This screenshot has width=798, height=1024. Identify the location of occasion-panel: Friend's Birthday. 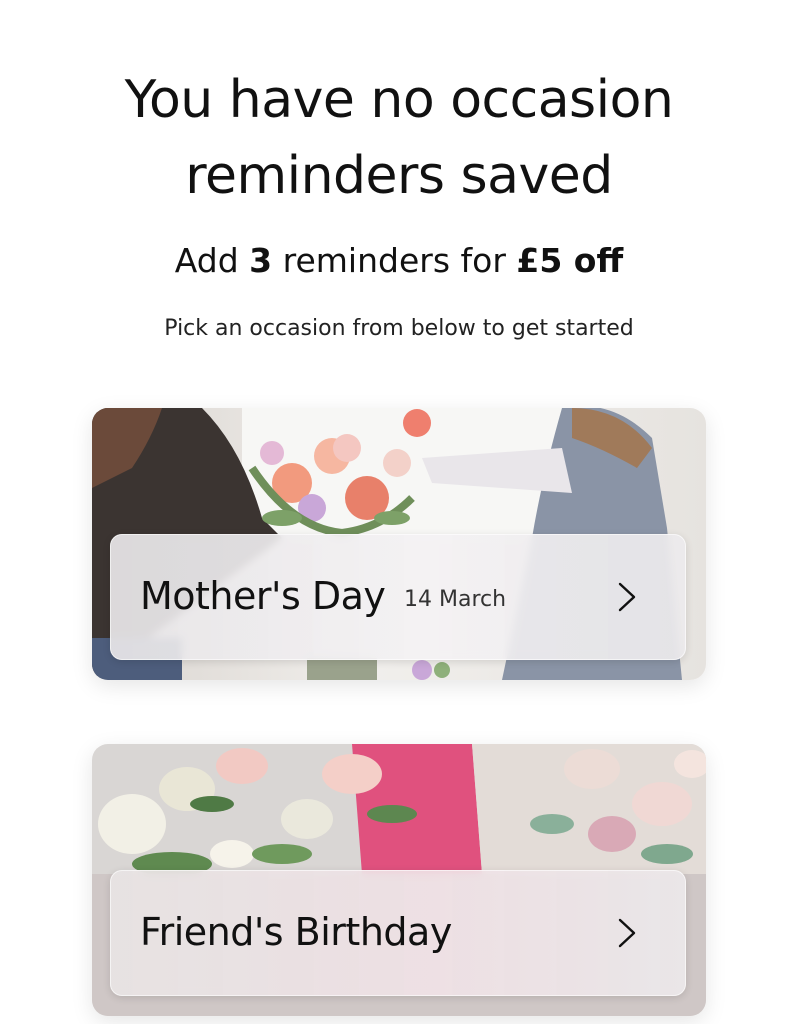
(398, 933).